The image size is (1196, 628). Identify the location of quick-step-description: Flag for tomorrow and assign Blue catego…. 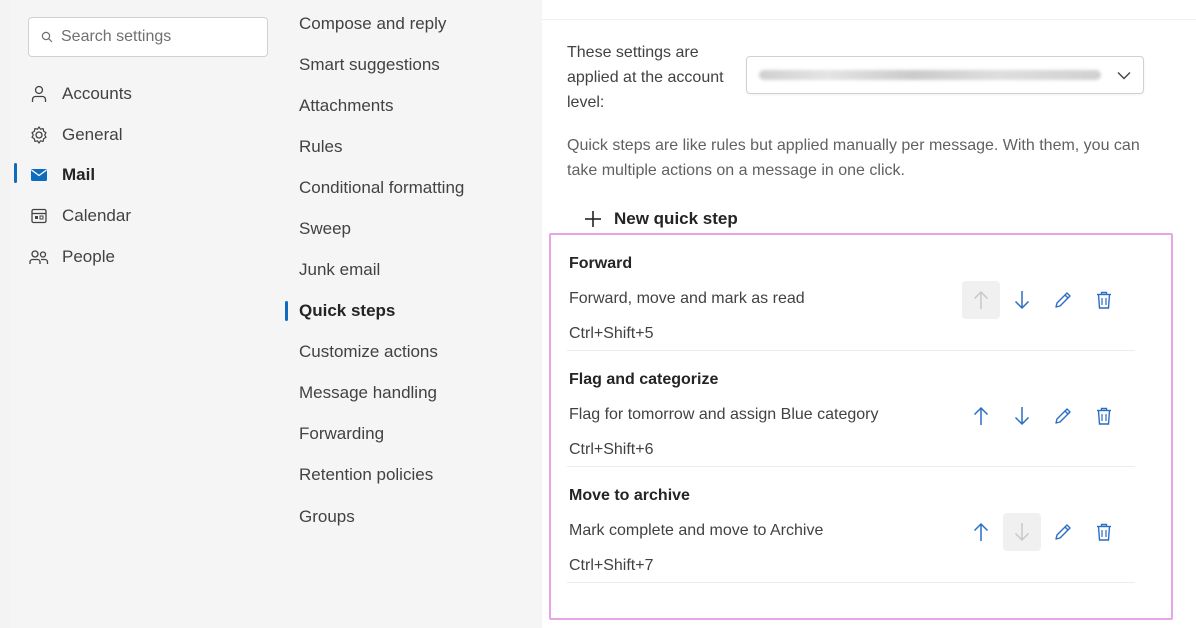
(724, 414).